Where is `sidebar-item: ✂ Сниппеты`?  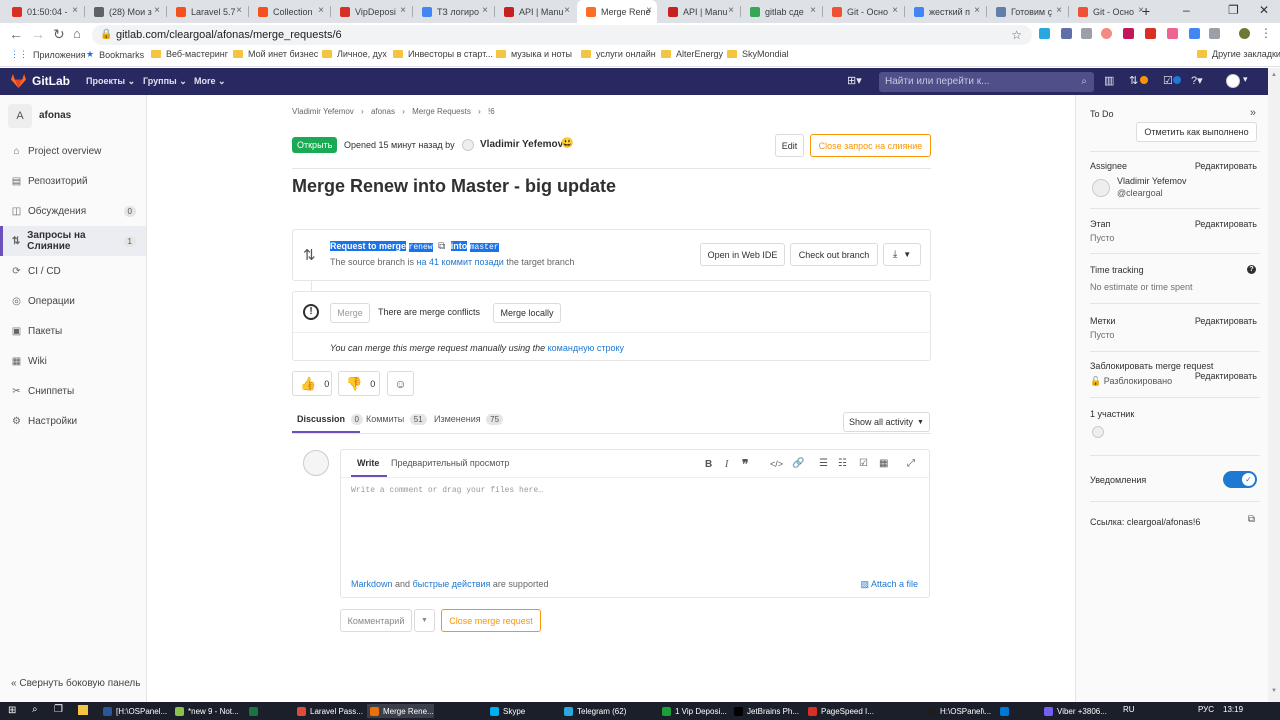 sidebar-item: ✂ Сниппеты is located at coordinates (73, 391).